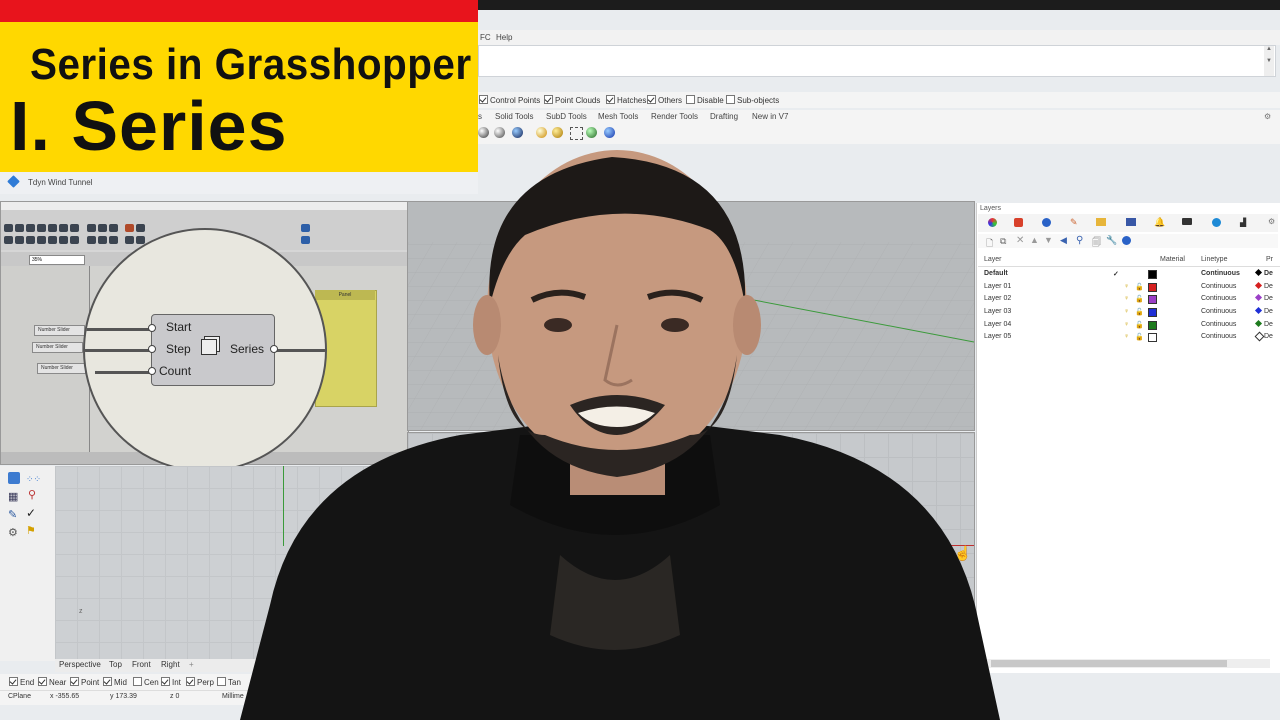 This screenshot has height=720, width=1280. Describe the element at coordinates (770, 116) in the screenshot. I see `tab-new-in-v7: New in V7` at that location.